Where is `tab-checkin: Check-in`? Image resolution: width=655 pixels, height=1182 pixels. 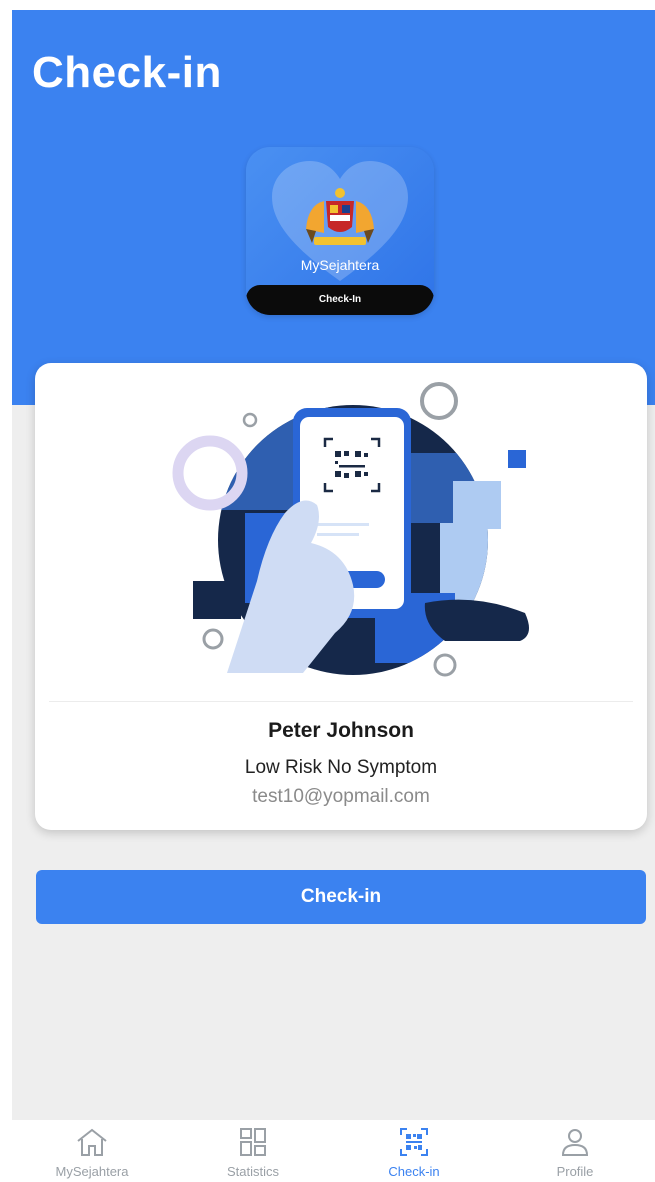 tab-checkin: Check-in is located at coordinates (414, 1151).